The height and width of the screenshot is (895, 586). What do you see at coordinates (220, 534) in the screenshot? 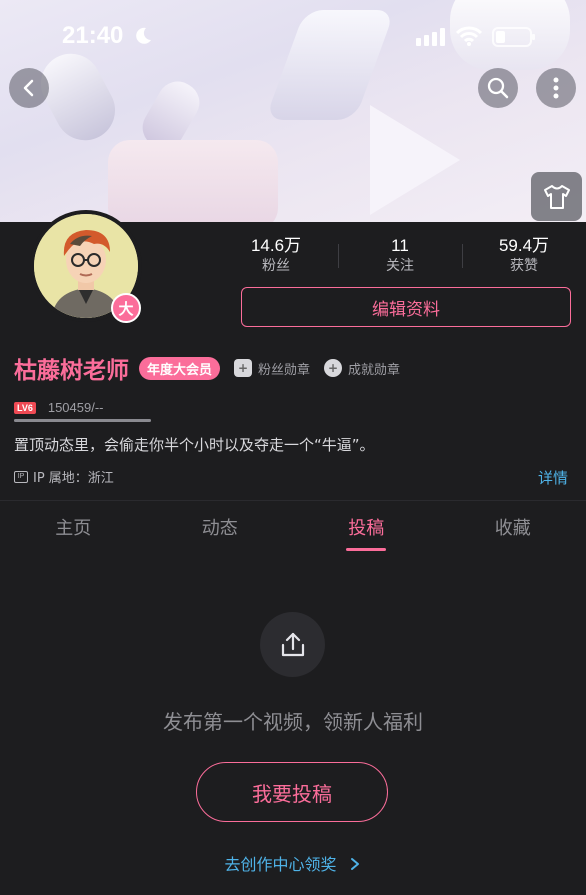
I see `tab-dynamics: 动态` at bounding box center [220, 534].